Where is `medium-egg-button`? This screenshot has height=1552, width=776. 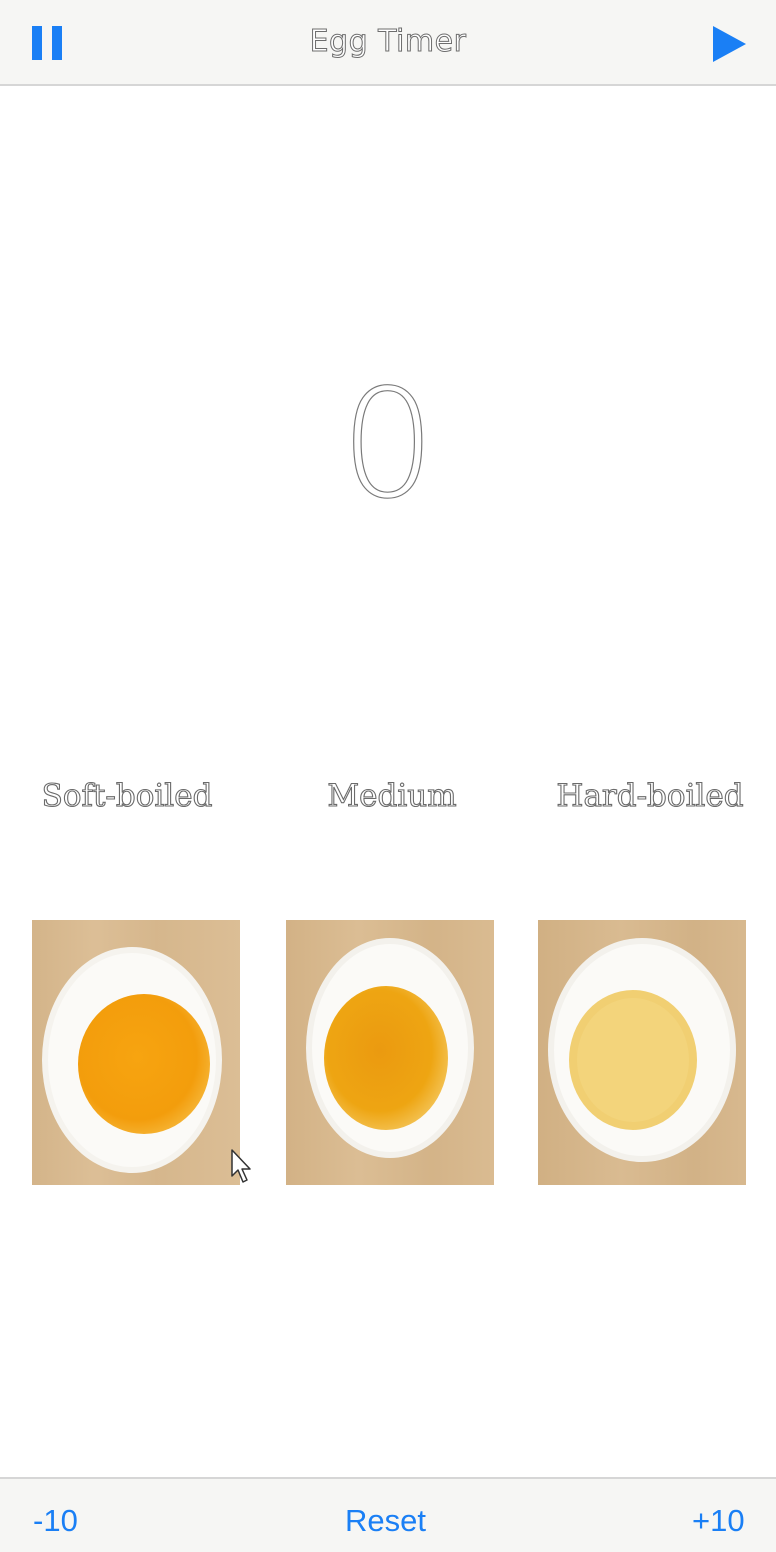 medium-egg-button is located at coordinates (390, 1052).